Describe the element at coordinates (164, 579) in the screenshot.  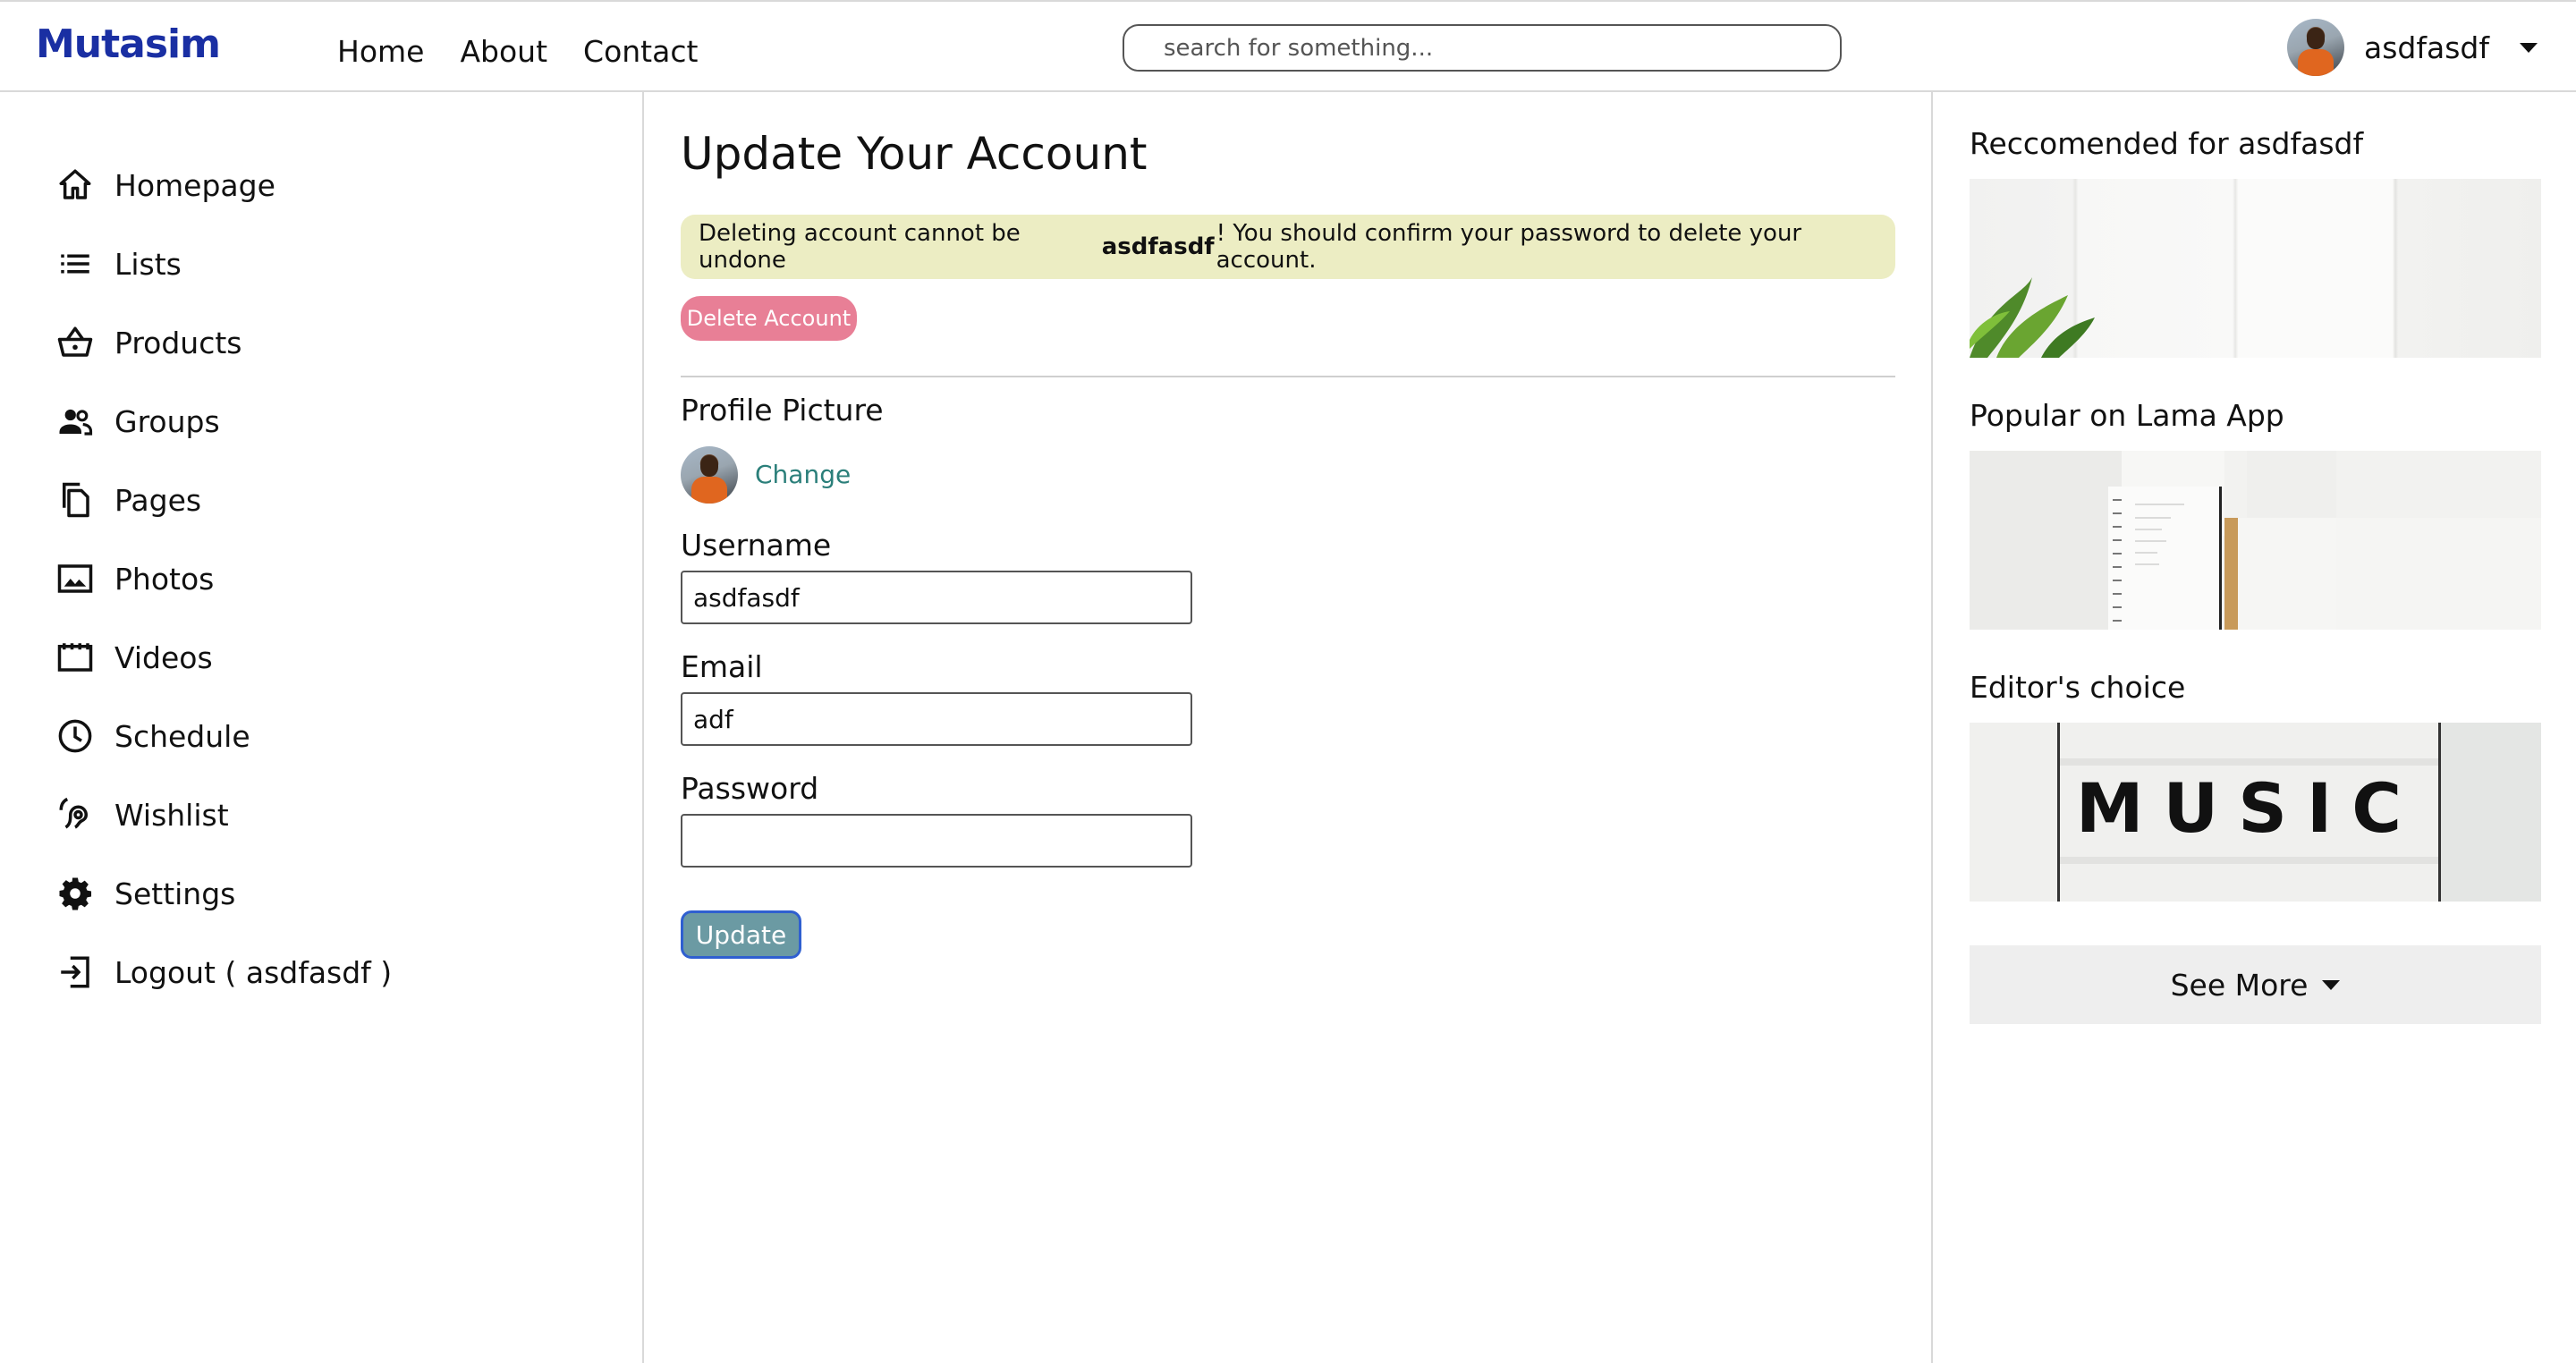
I see `sidebar-item-label: Photos` at that location.